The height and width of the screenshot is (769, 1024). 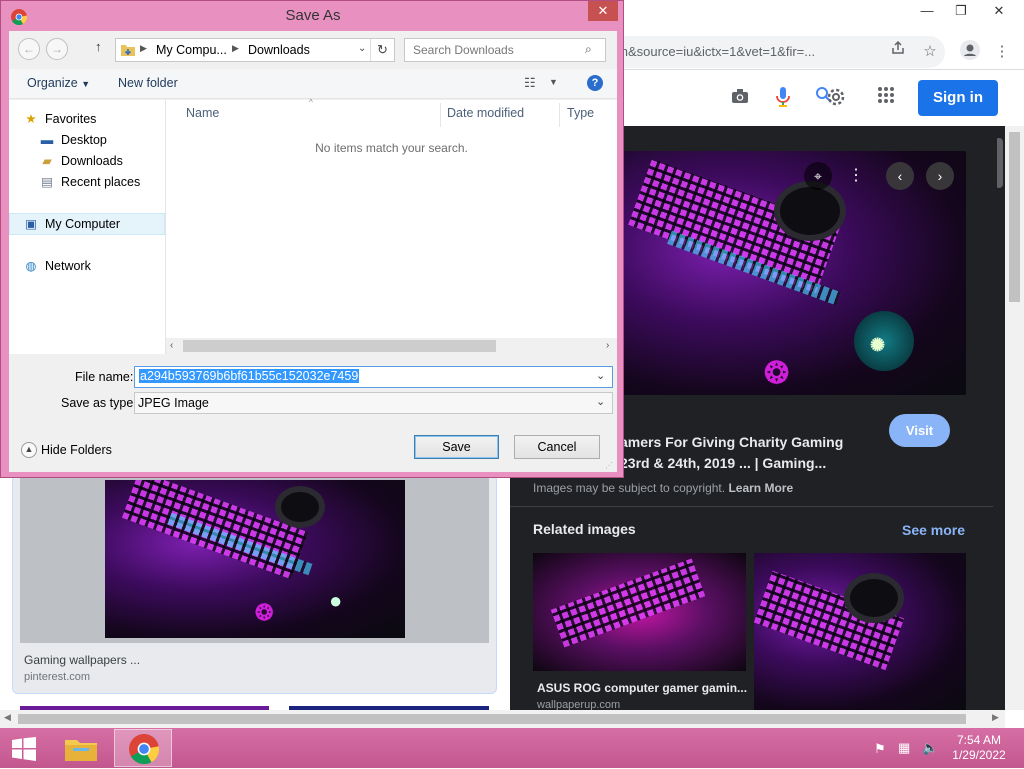 I want to click on view-dropdown-icon: ▼, so click(x=553, y=82).